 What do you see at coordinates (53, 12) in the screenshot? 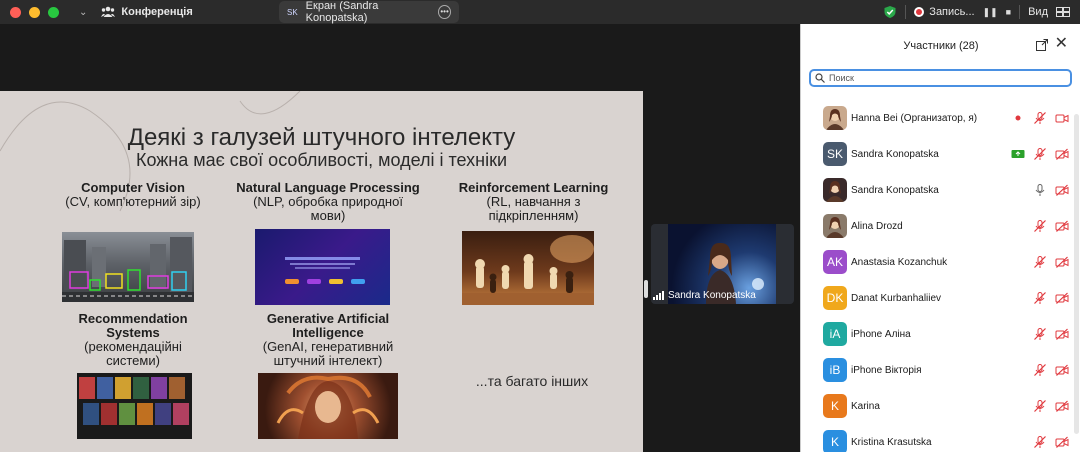
I see `zoom-window-button` at bounding box center [53, 12].